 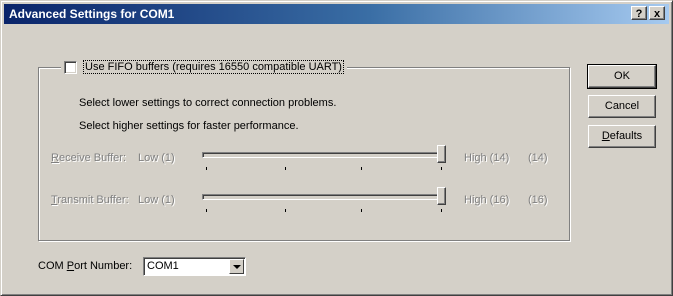 What do you see at coordinates (163, 266) in the screenshot?
I see `com-port-value: COM1` at bounding box center [163, 266].